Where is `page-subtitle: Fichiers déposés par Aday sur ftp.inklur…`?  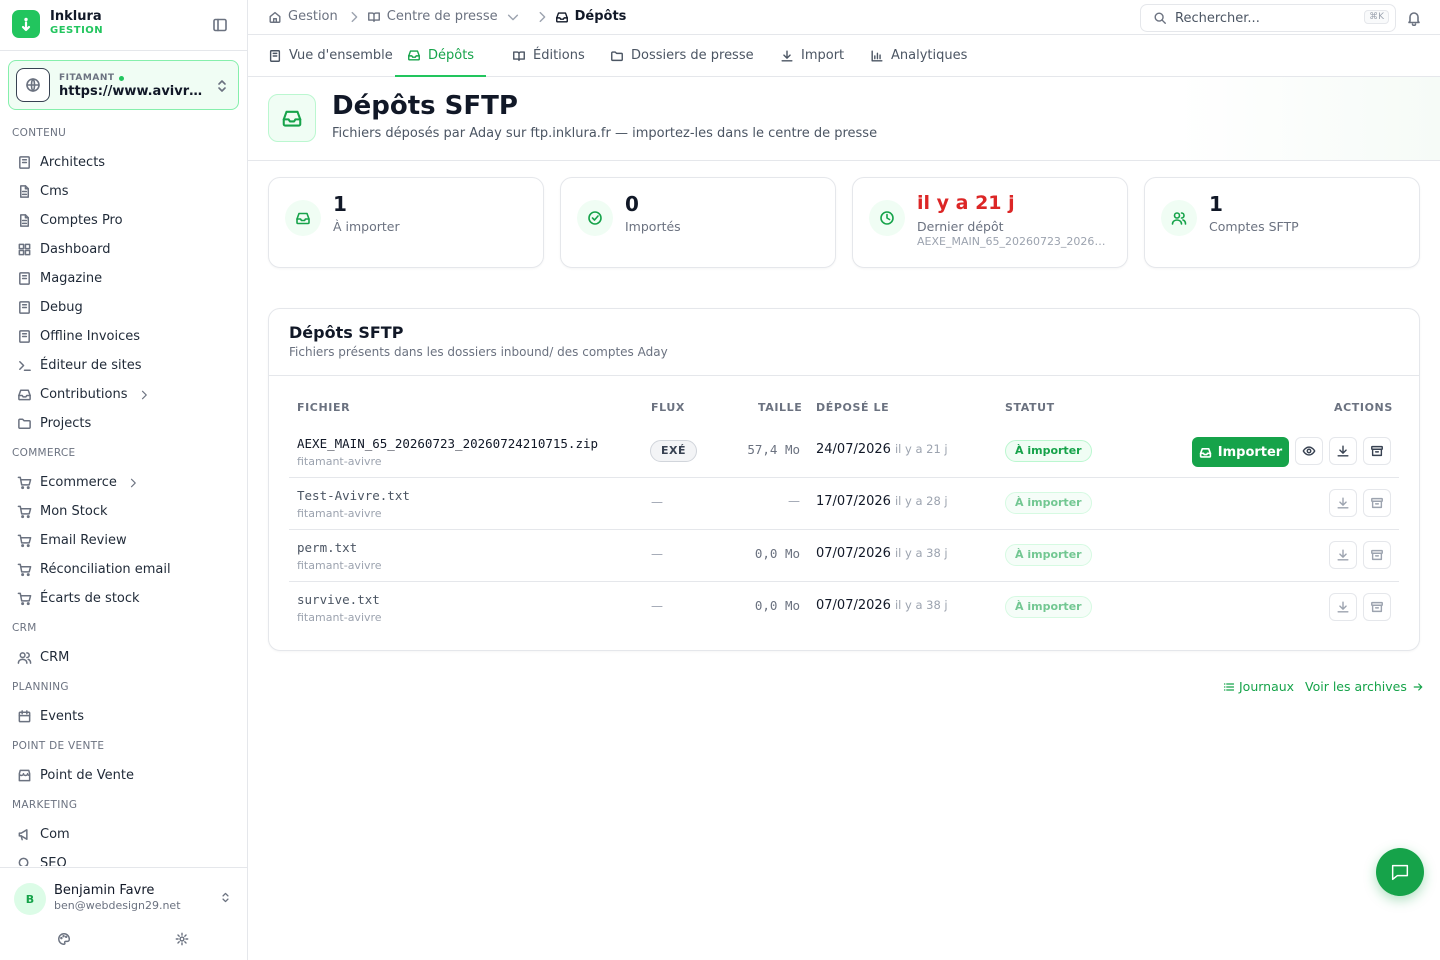
page-subtitle: Fichiers déposés par Aday sur ftp.inklur… is located at coordinates (605, 133).